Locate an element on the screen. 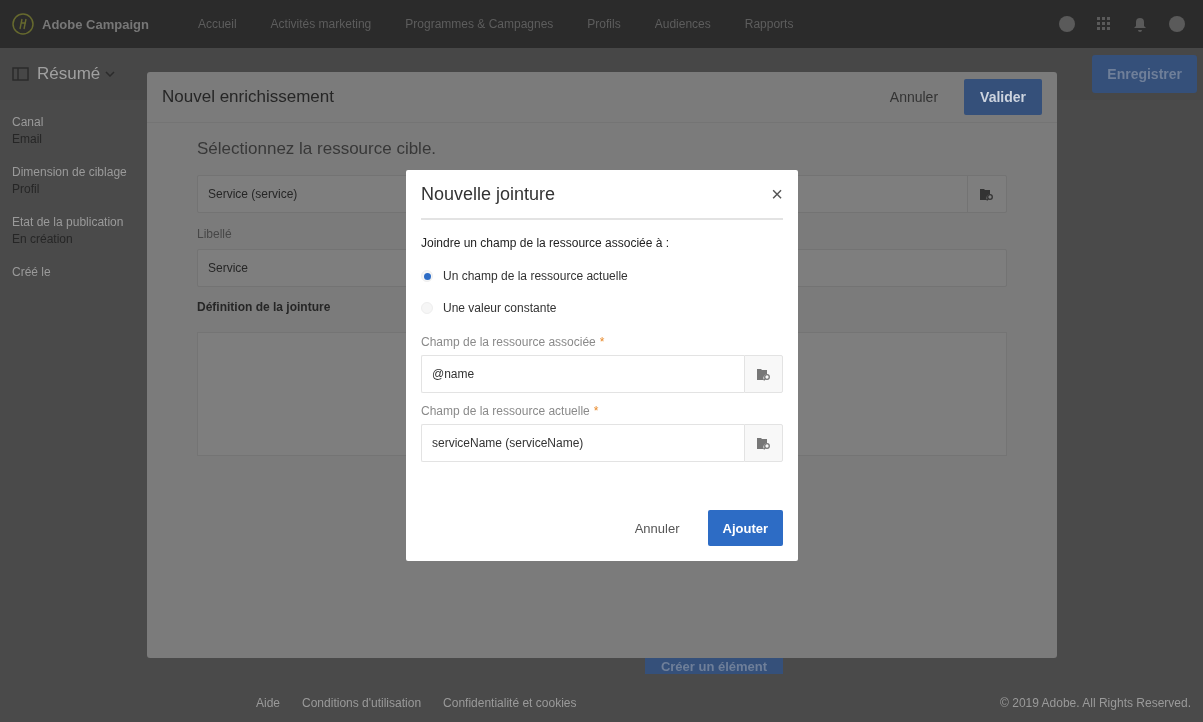  field-label: Champ de la ressource actuelle * is located at coordinates (510, 411).